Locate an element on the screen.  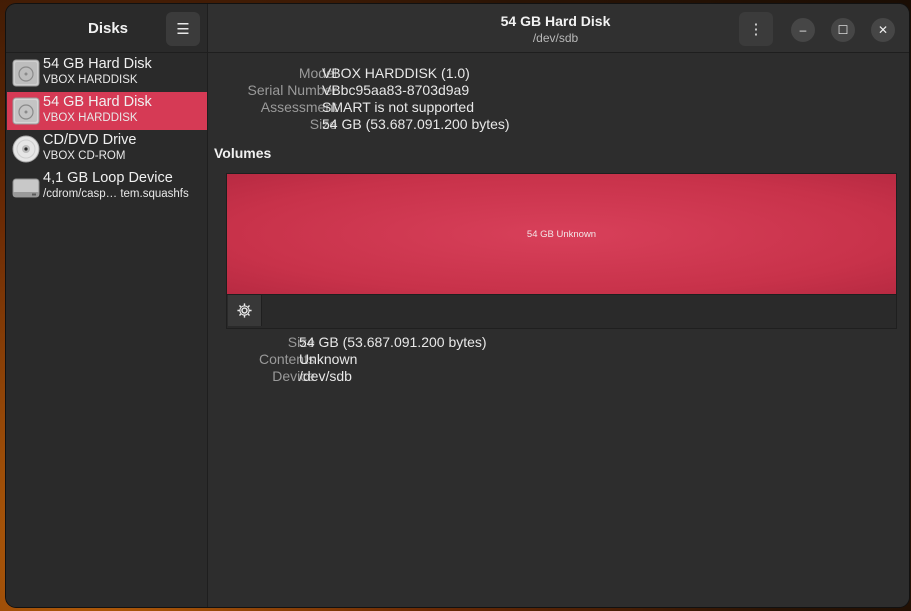
device-item-hard-disk-2: 54 GB Hard Disk VBOX HARDDISK is located at coordinates (107, 111).